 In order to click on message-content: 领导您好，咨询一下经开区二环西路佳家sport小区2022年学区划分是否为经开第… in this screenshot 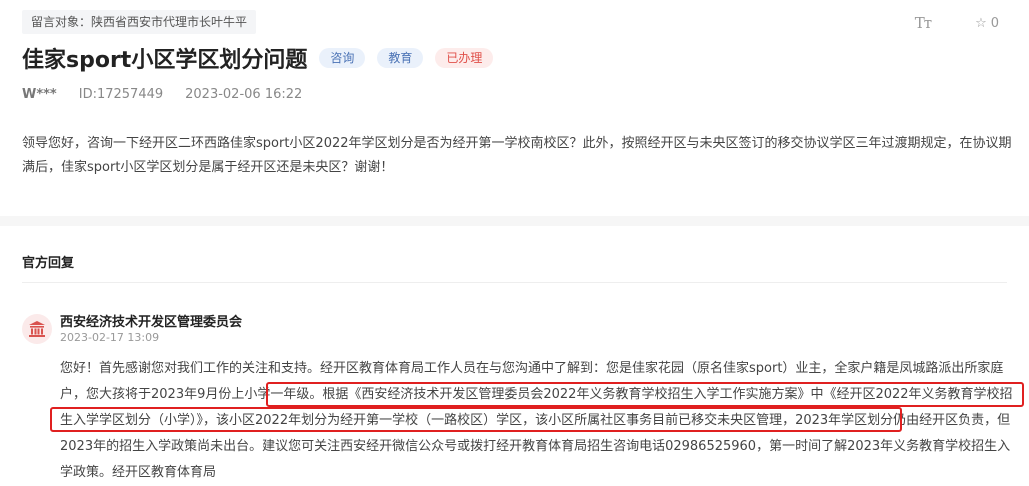, I will do `click(517, 155)`.